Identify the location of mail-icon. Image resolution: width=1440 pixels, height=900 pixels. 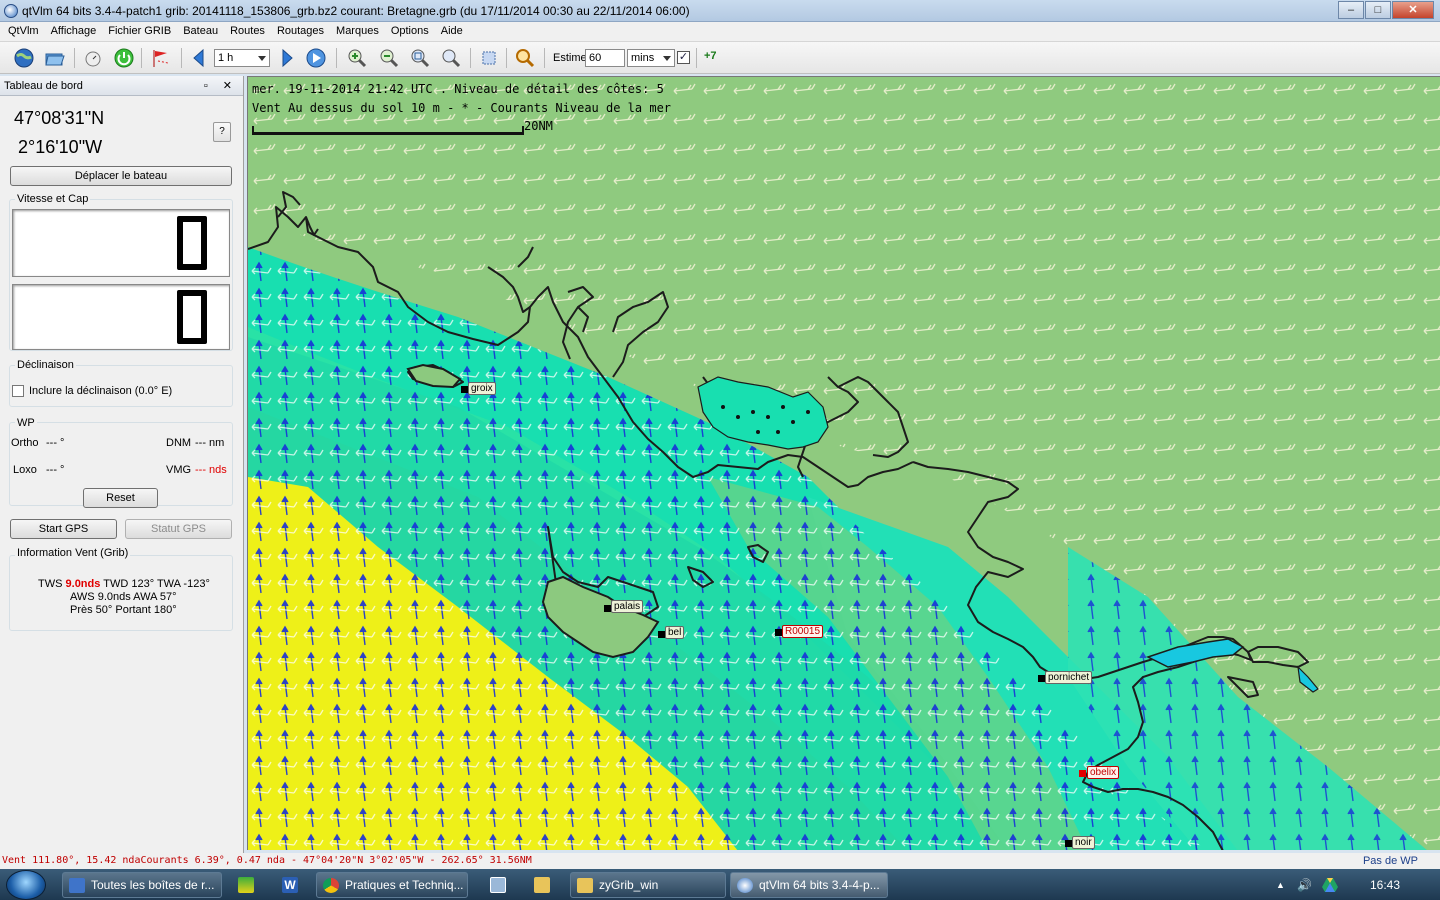
(77, 885).